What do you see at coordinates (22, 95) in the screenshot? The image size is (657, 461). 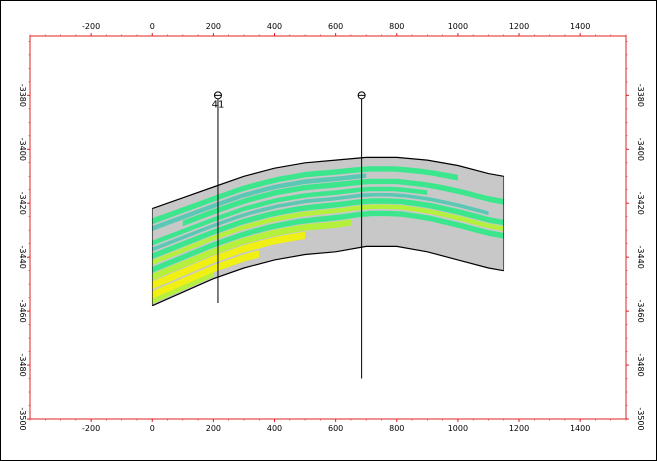 I see `y-tick-label-left: -3380` at bounding box center [22, 95].